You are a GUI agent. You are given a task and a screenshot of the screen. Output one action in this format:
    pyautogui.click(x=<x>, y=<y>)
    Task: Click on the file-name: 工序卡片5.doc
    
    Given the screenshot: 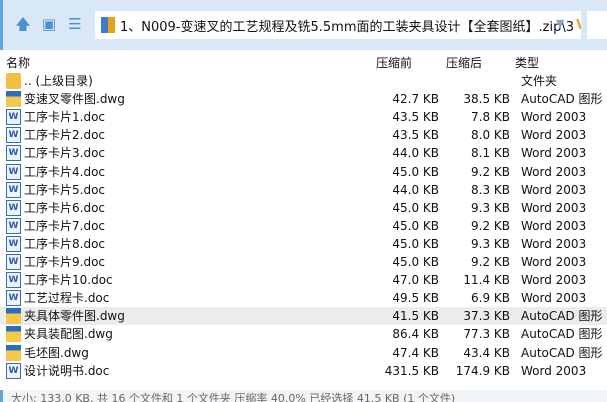 What is the action you would take?
    pyautogui.click(x=65, y=189)
    